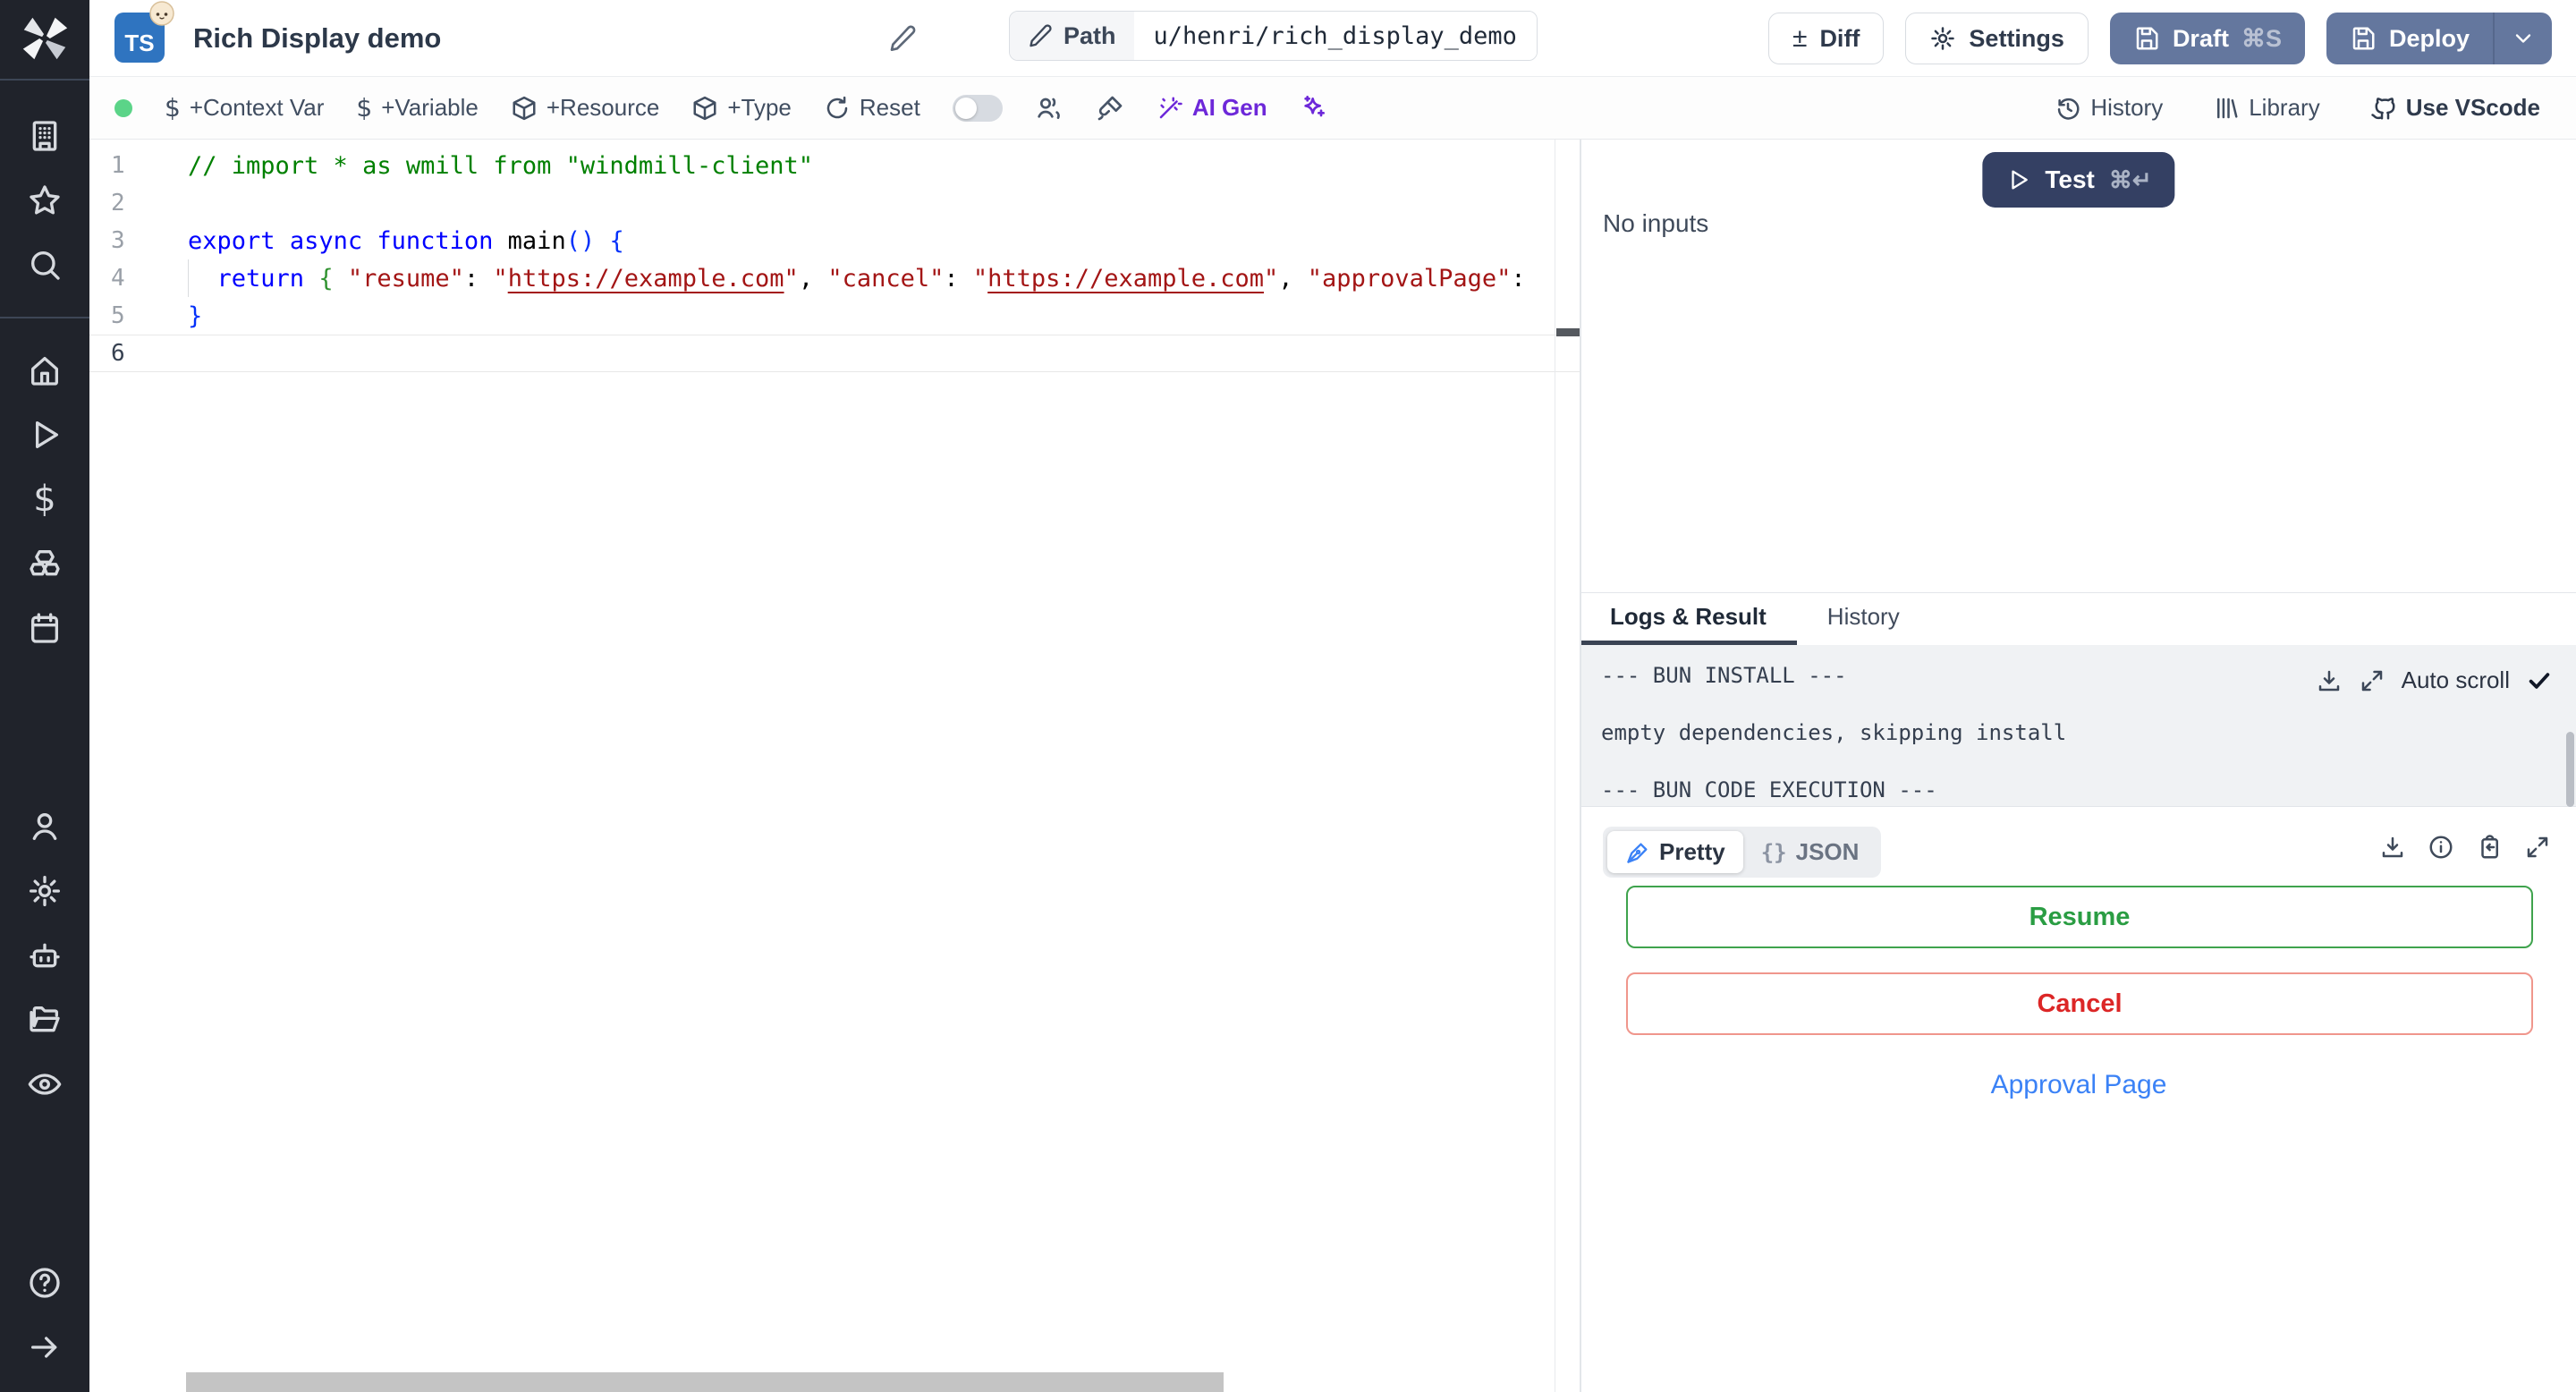 The width and height of the screenshot is (2576, 1392). I want to click on tab-logs-result: Logs & Result, so click(1689, 619).